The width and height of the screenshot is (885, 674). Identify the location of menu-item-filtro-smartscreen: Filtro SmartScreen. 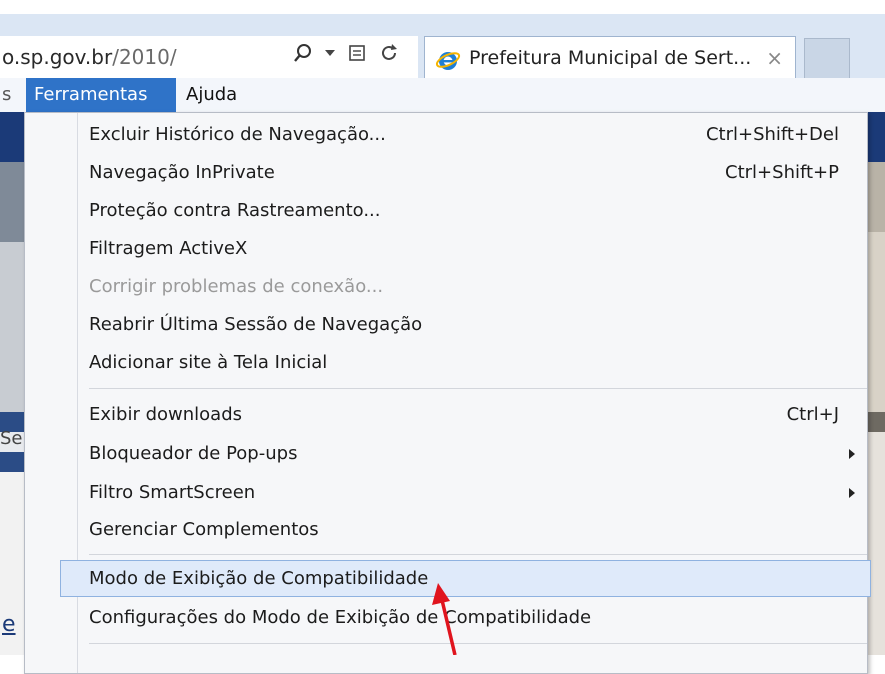
(446, 493).